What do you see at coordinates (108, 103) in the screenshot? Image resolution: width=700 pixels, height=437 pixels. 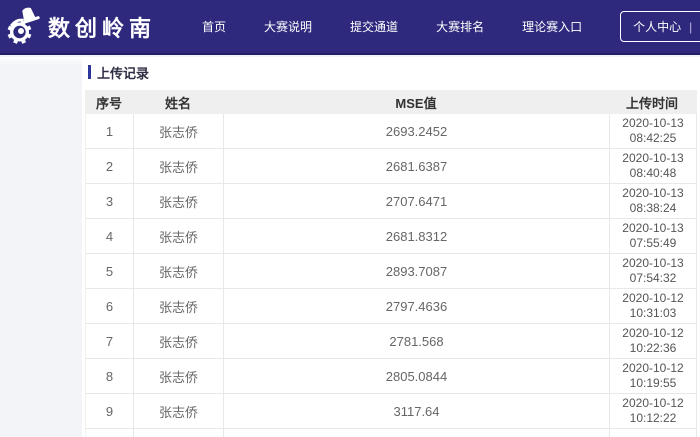 I see `col-header-index: 序号` at bounding box center [108, 103].